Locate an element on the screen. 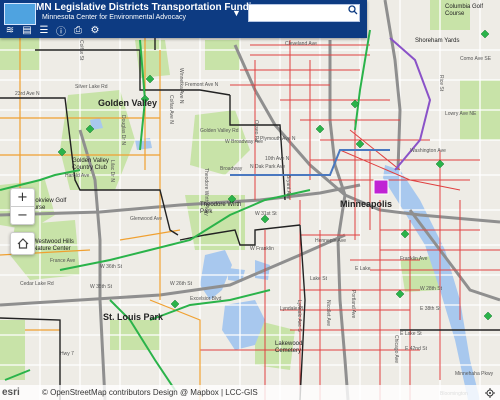  label-golden-valley: Golden Valley is located at coordinates (127, 103).